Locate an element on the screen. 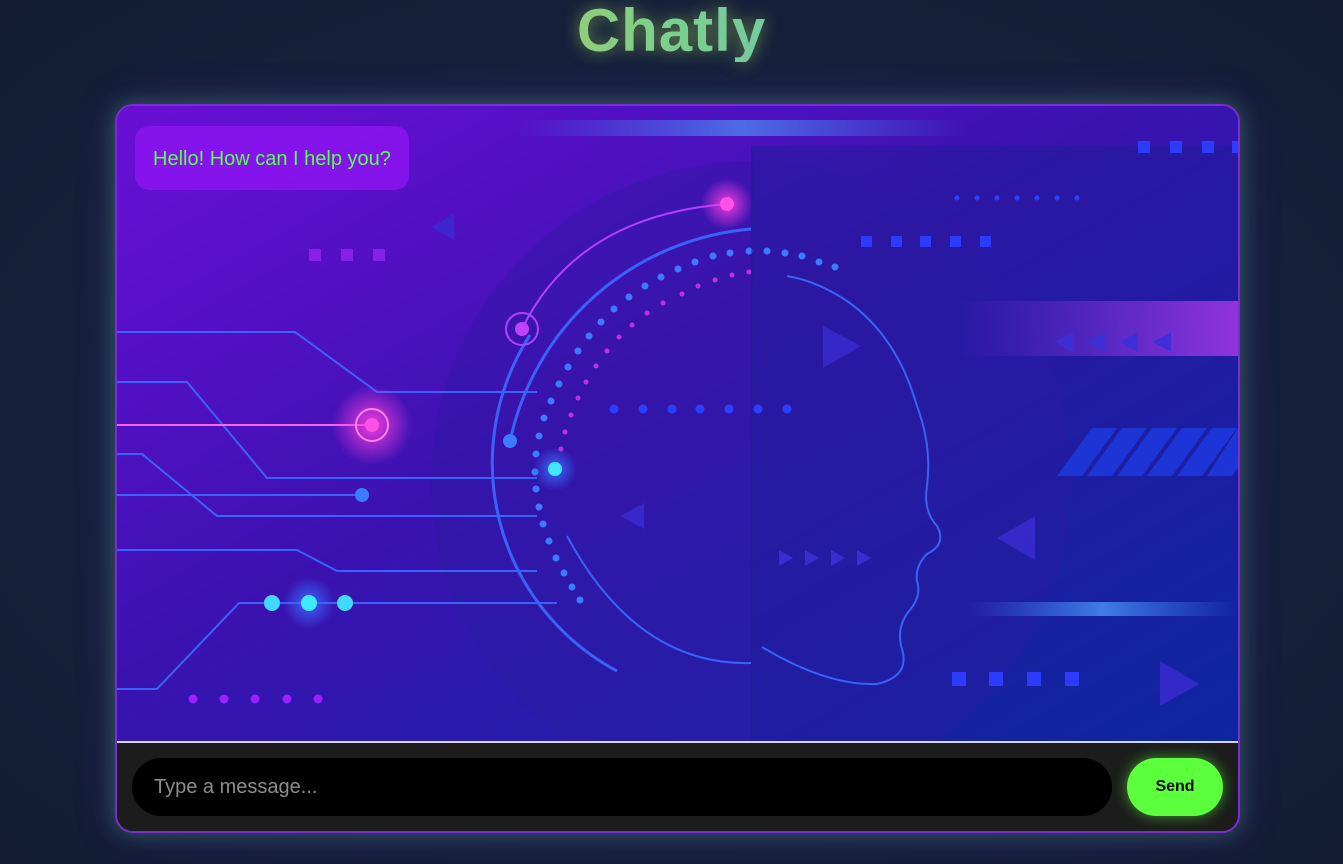 This screenshot has height=864, width=1343. bot-message-bubble: Hello! How can I help you? is located at coordinates (272, 158).